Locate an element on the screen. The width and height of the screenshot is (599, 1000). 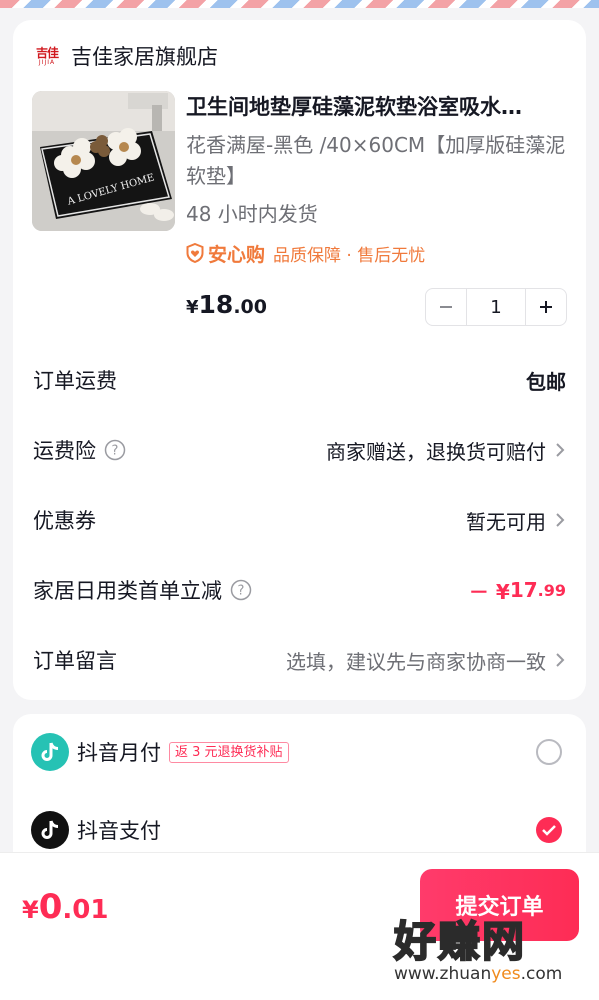
watermark: 好赚网 www.zhuanyes.com is located at coordinates (484, 950).